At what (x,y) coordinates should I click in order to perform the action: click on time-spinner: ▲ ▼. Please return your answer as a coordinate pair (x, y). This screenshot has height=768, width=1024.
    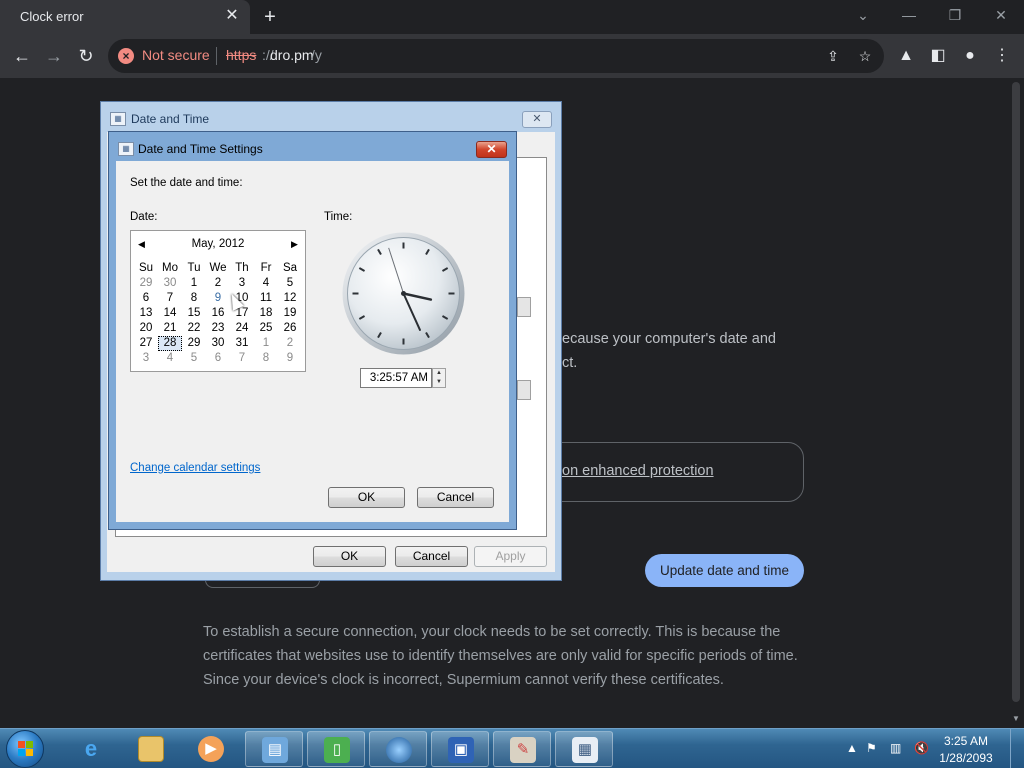
    Looking at the image, I should click on (439, 378).